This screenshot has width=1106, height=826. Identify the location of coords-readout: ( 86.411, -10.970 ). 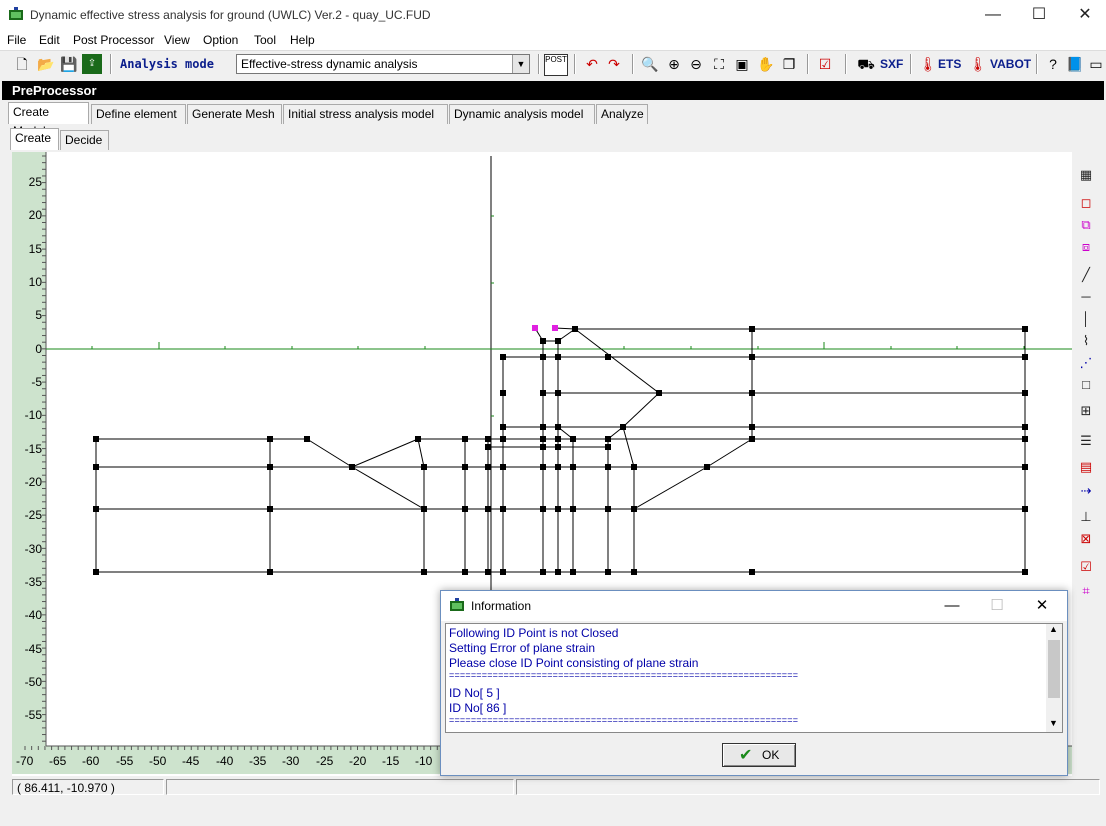
(88, 787).